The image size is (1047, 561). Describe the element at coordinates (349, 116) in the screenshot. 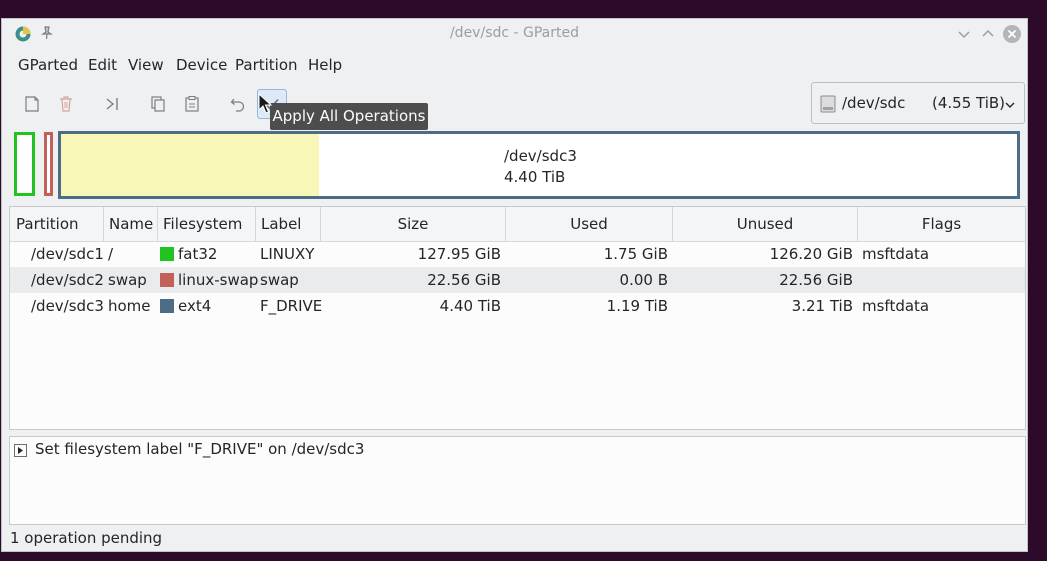

I see `apply-tooltip: Apply All Operations` at that location.